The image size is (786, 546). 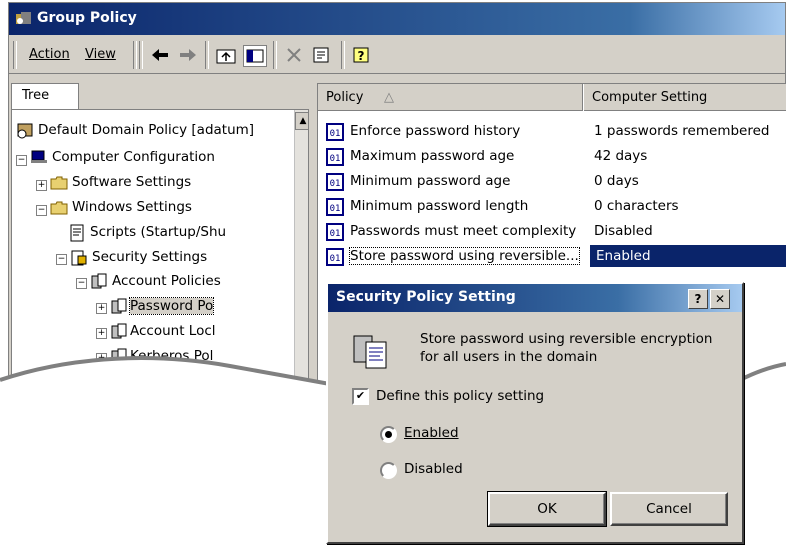 What do you see at coordinates (433, 469) in the screenshot?
I see `disabled-label: Disabled` at bounding box center [433, 469].